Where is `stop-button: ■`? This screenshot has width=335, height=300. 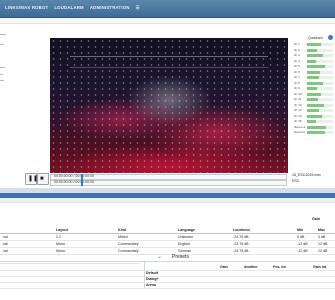 stop-button: ■ is located at coordinates (43, 179).